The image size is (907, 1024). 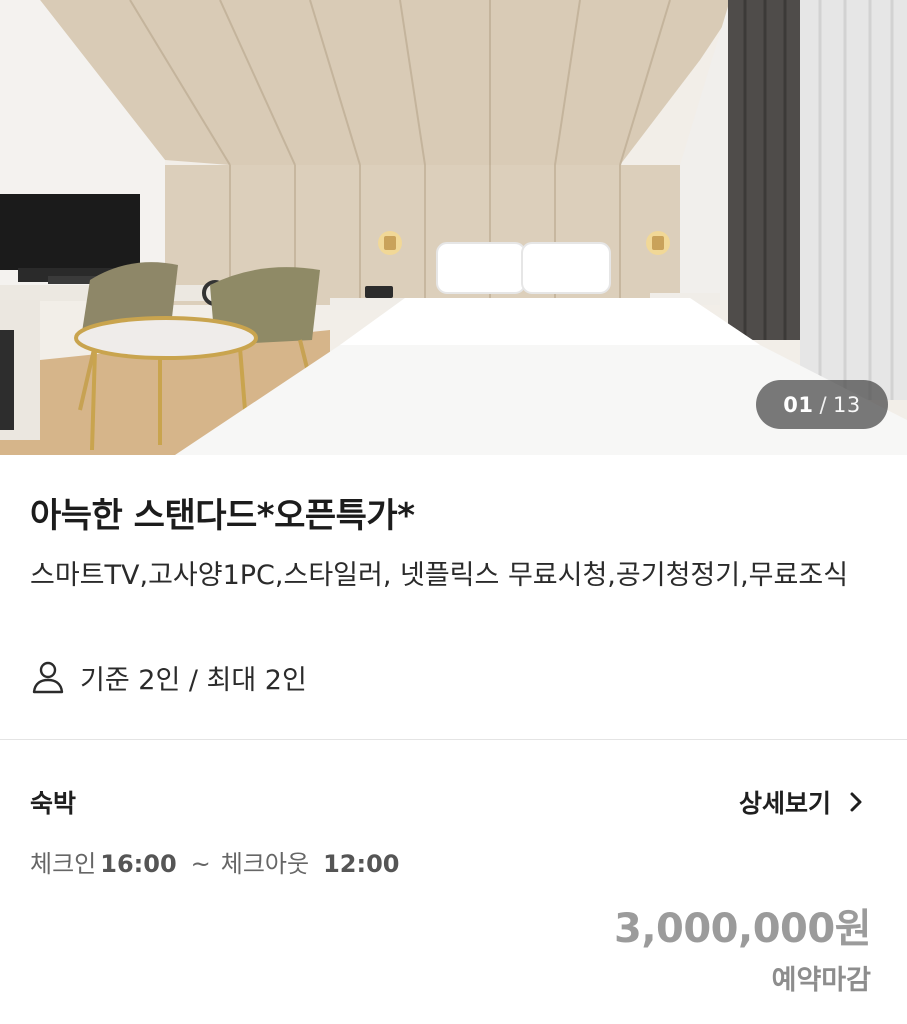 I want to click on time-range-tilde: ~, so click(x=200, y=864).